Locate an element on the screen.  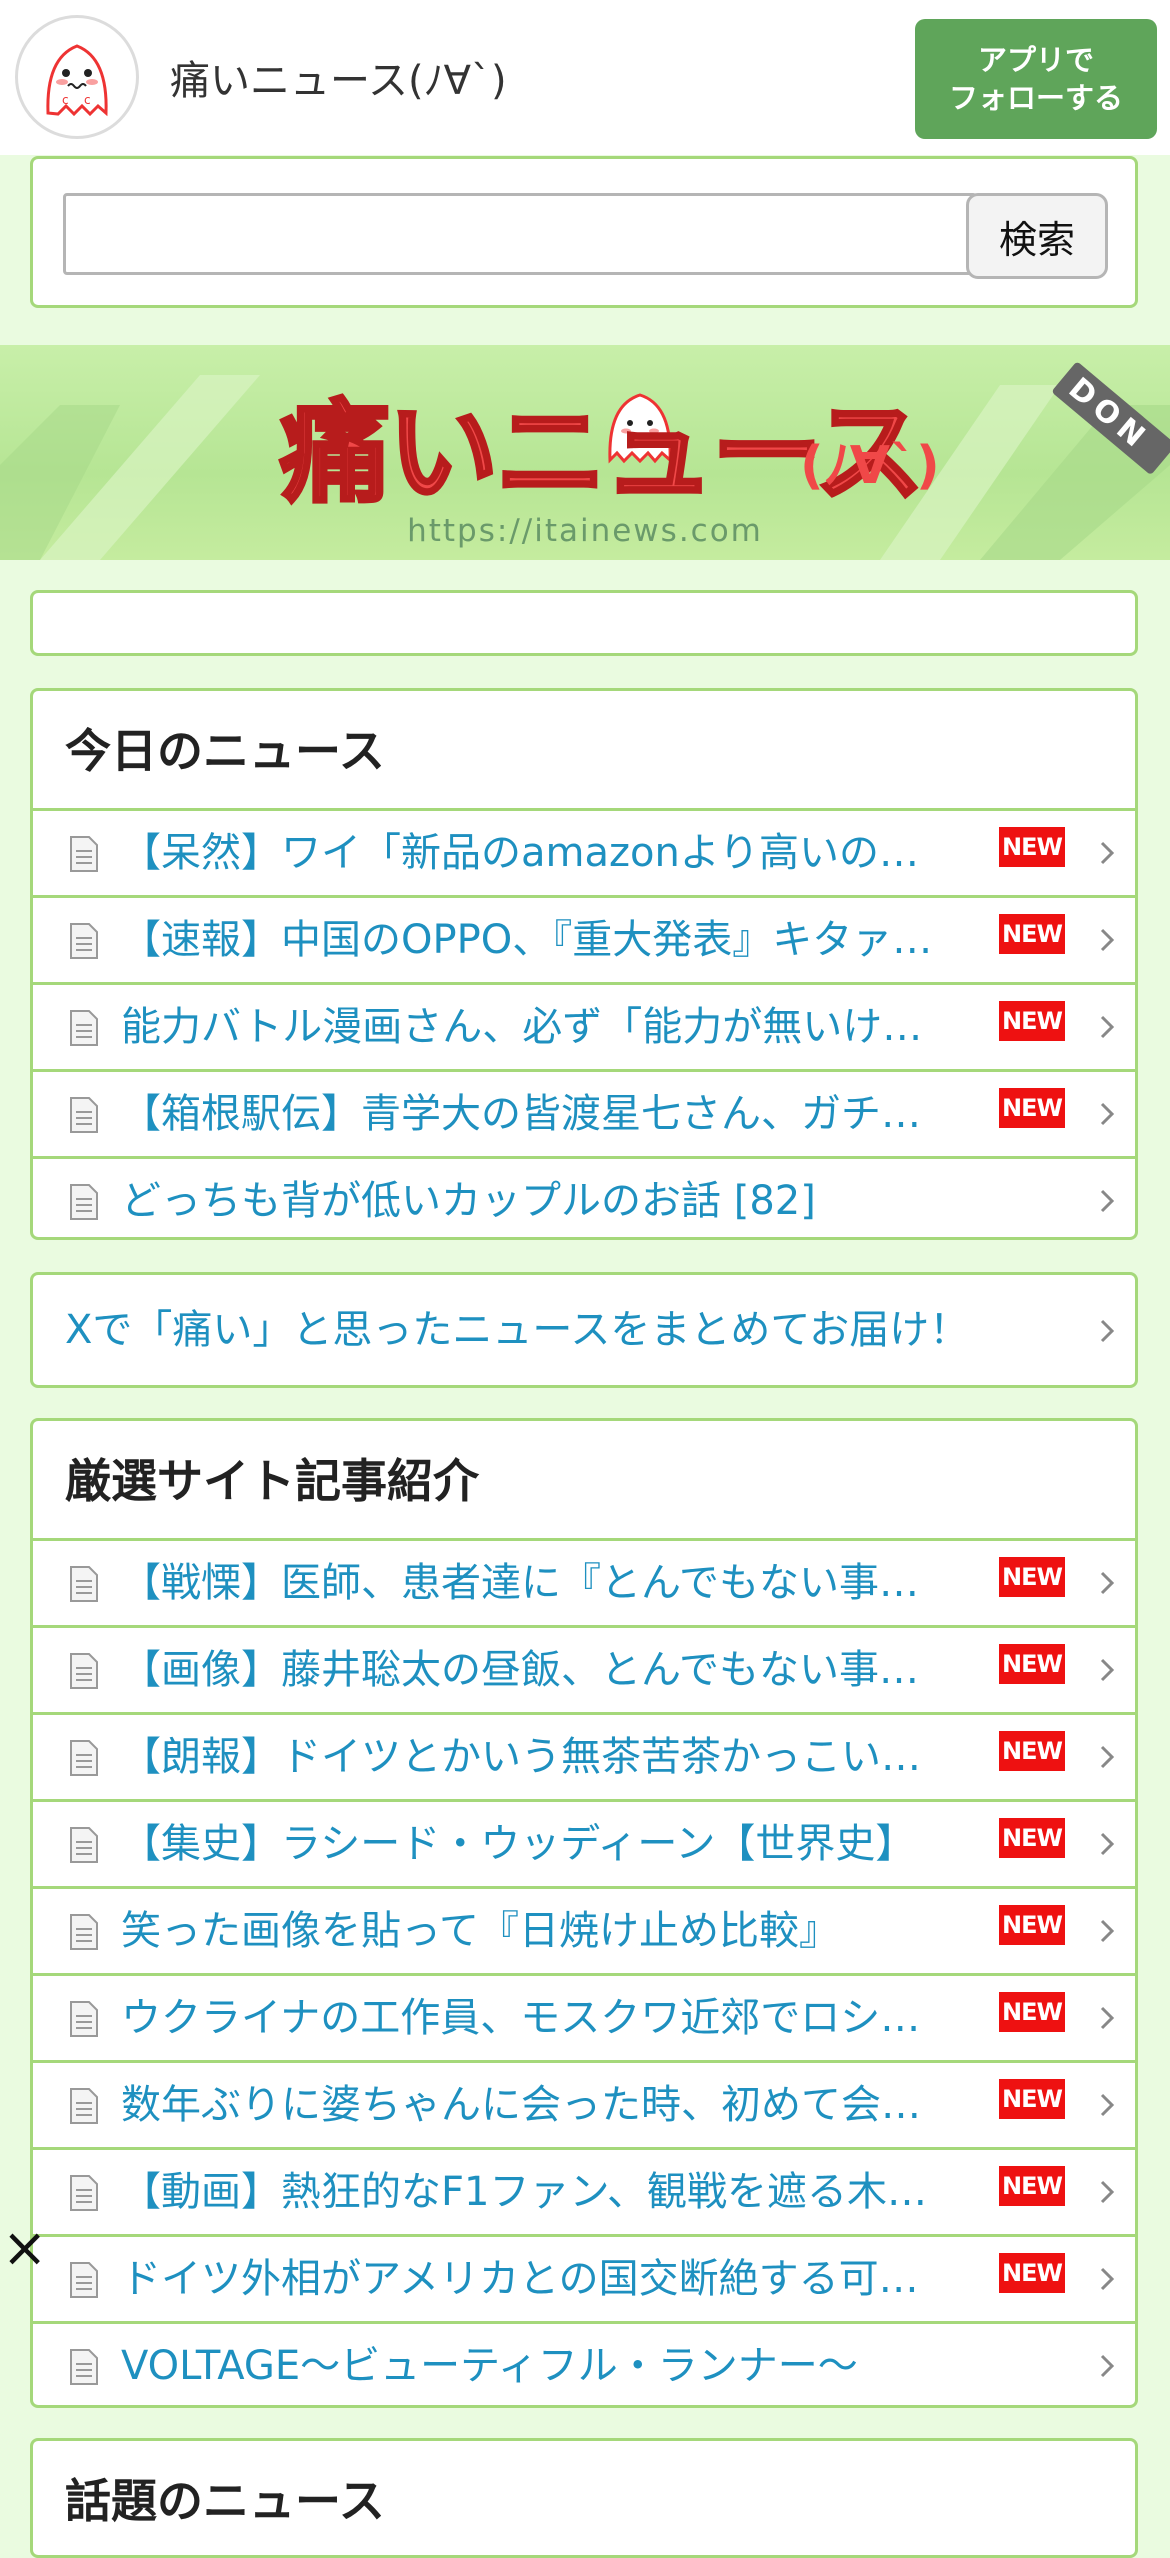
banner-logo-suffix: (ﾉ∀`) is located at coordinates (870, 466).